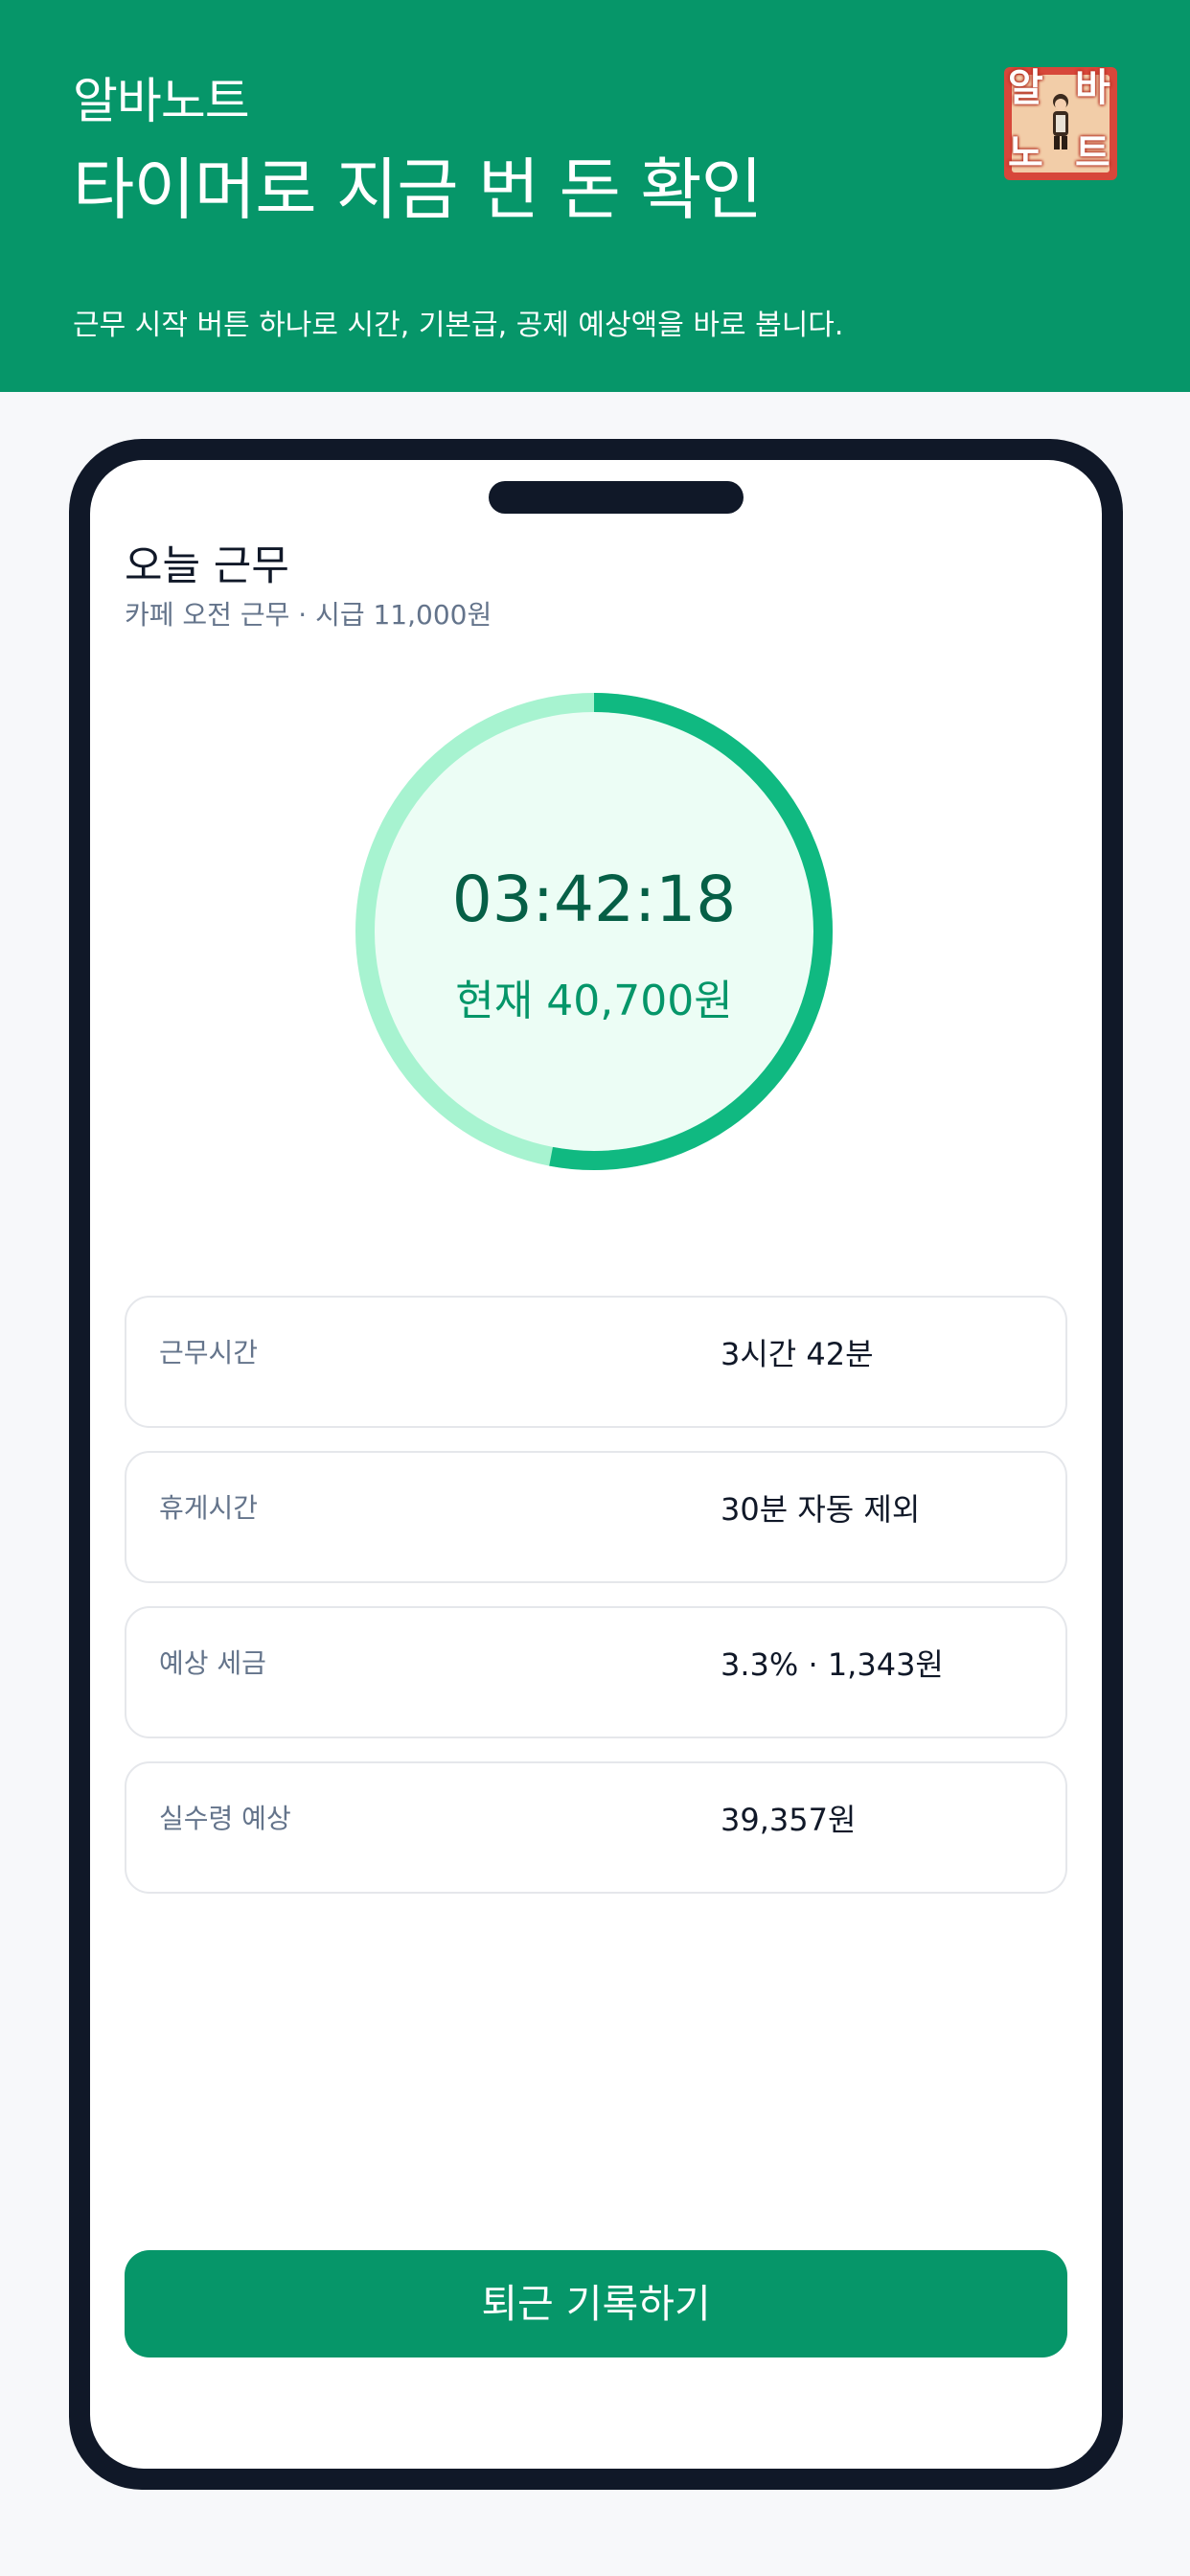  What do you see at coordinates (833, 1664) in the screenshot?
I see `stat-value: 3.3% · 1,343원` at bounding box center [833, 1664].